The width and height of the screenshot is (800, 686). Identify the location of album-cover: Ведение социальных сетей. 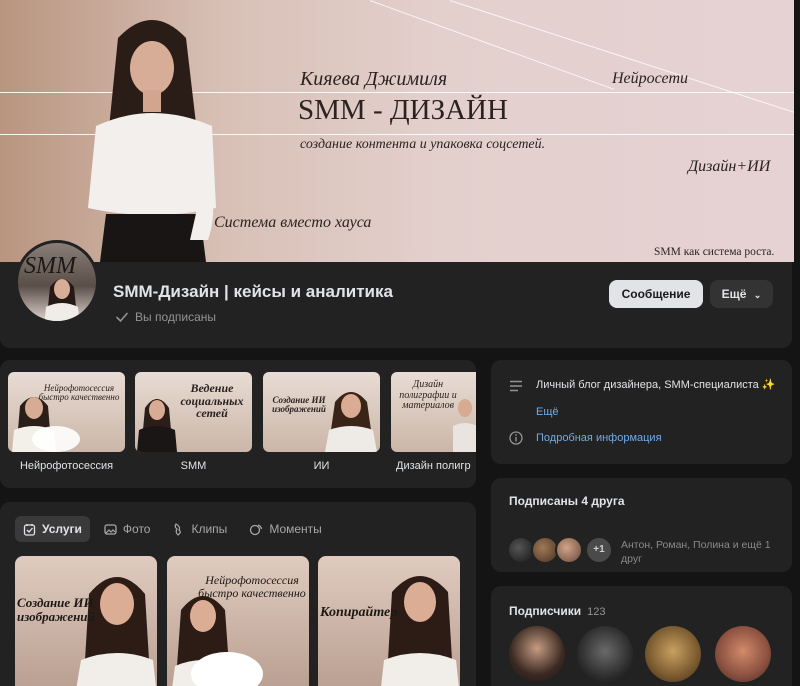
(193, 412).